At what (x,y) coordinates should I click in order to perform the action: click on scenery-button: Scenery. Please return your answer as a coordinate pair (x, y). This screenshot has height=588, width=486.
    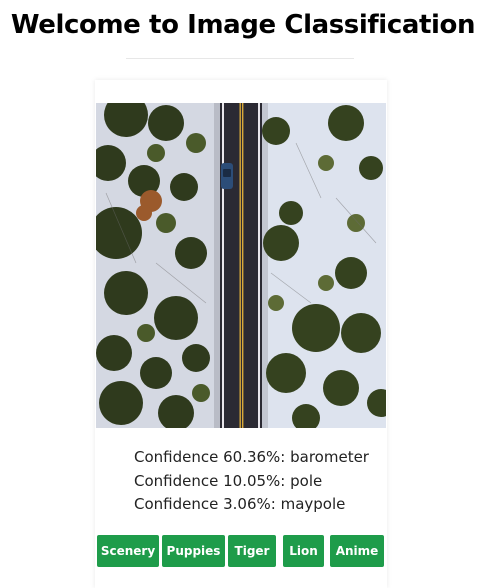
    Looking at the image, I should click on (128, 551).